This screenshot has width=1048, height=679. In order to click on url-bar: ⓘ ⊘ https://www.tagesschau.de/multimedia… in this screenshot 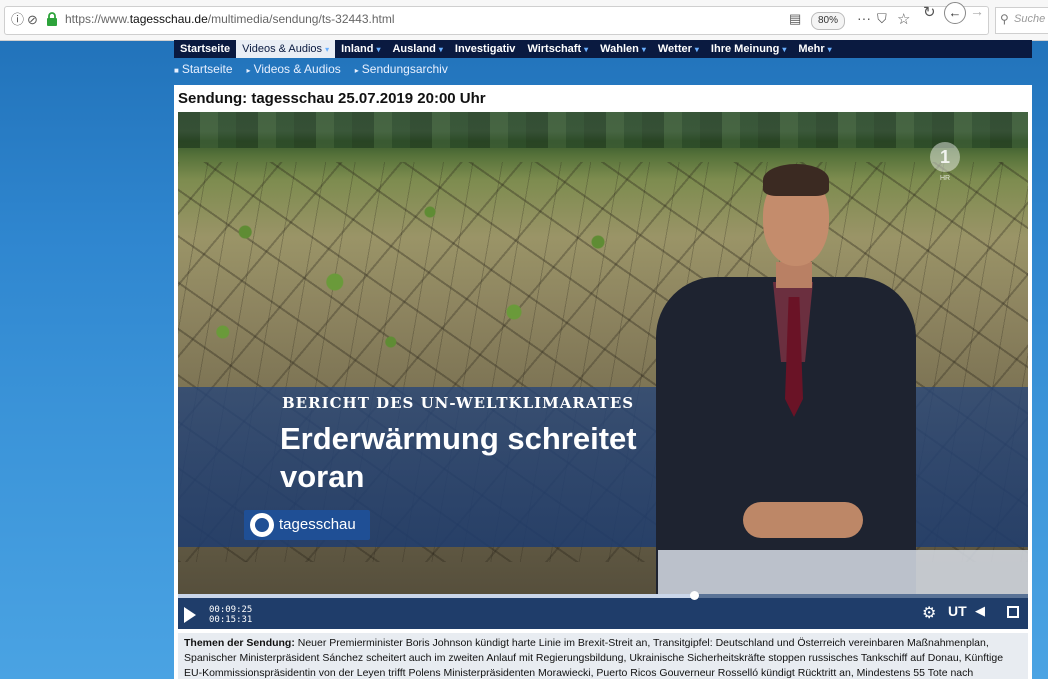, I will do `click(496, 20)`.